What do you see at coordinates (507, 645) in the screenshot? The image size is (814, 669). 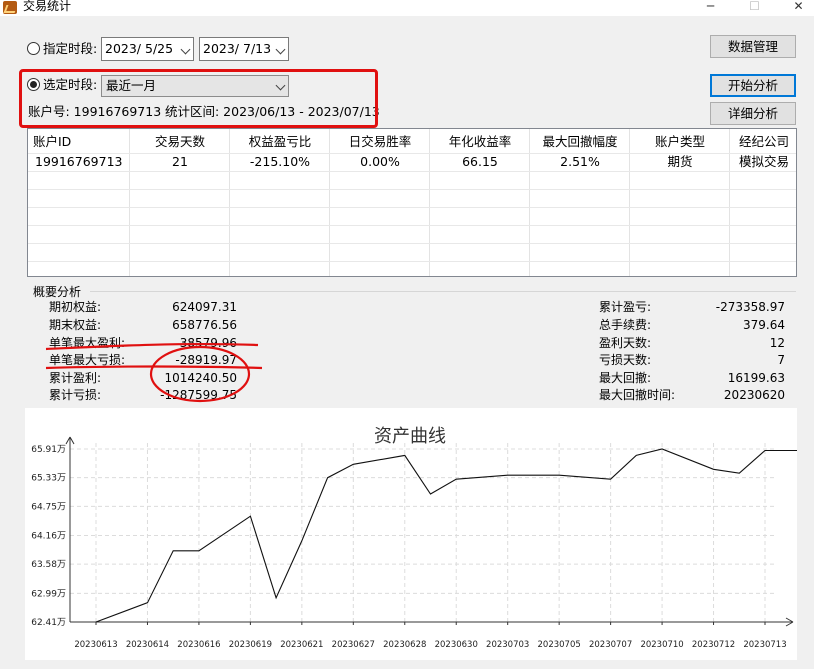 I see `x-tick-label: 20230703` at bounding box center [507, 645].